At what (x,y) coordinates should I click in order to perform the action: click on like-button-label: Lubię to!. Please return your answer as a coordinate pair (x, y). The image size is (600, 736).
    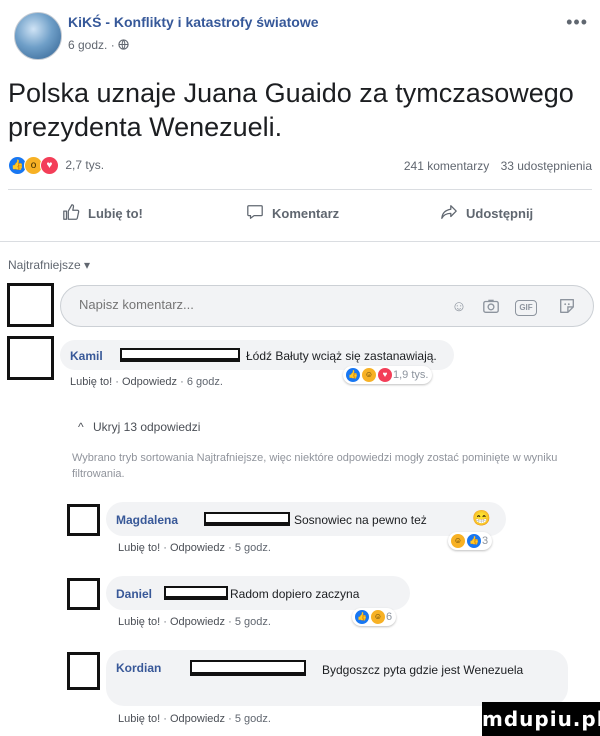
    Looking at the image, I should click on (115, 213).